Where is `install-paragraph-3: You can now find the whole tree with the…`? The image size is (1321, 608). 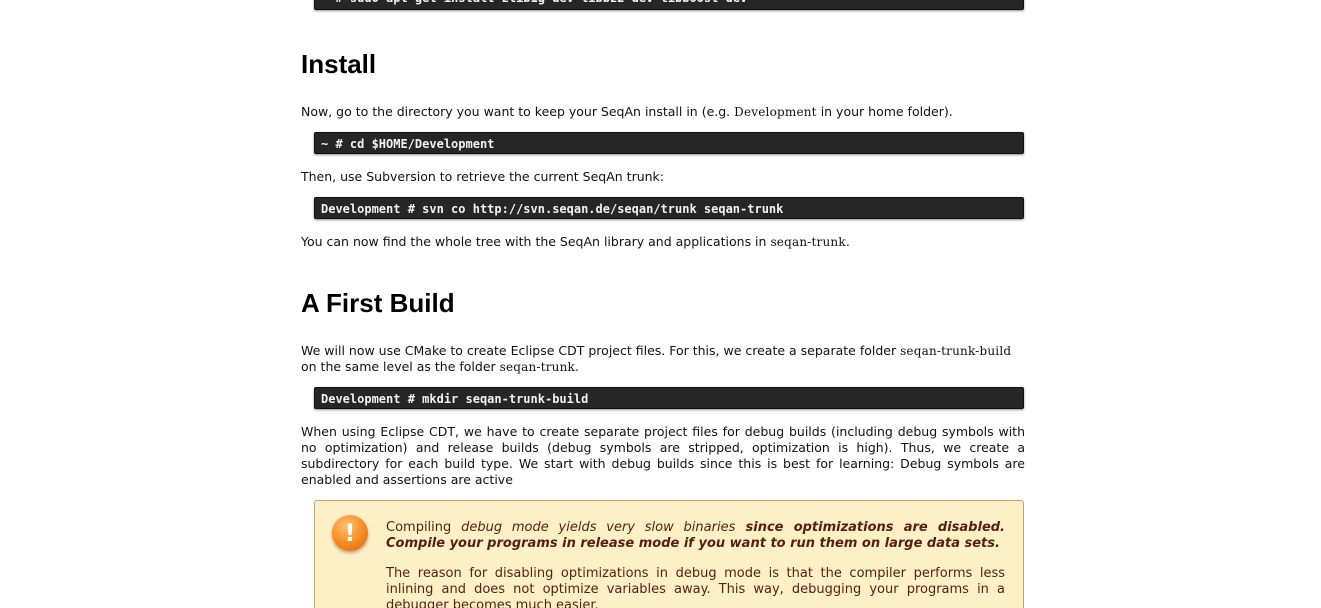 install-paragraph-3: You can now find the whole tree with the… is located at coordinates (663, 242).